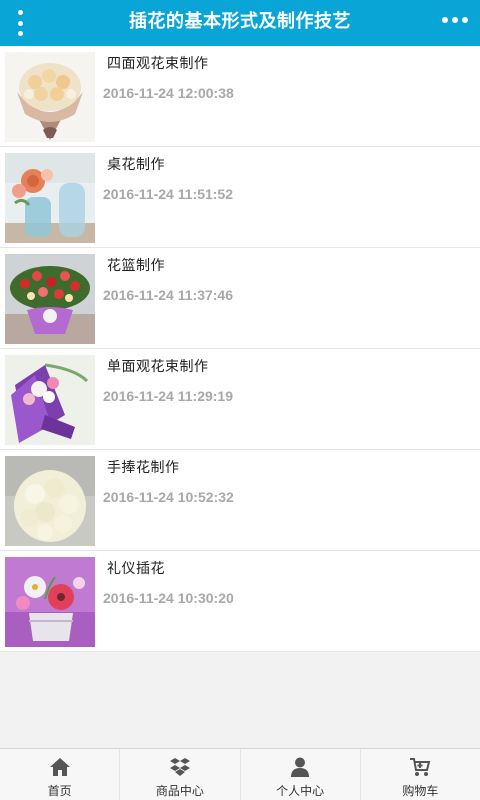  I want to click on article-title: 花篮制作, so click(136, 265).